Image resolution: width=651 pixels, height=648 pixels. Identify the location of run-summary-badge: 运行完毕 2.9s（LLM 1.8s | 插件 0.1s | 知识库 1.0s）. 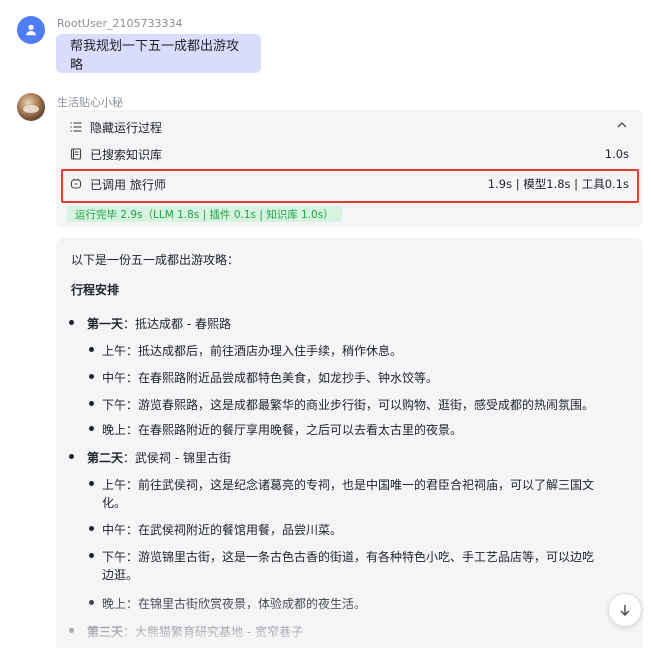
(204, 214).